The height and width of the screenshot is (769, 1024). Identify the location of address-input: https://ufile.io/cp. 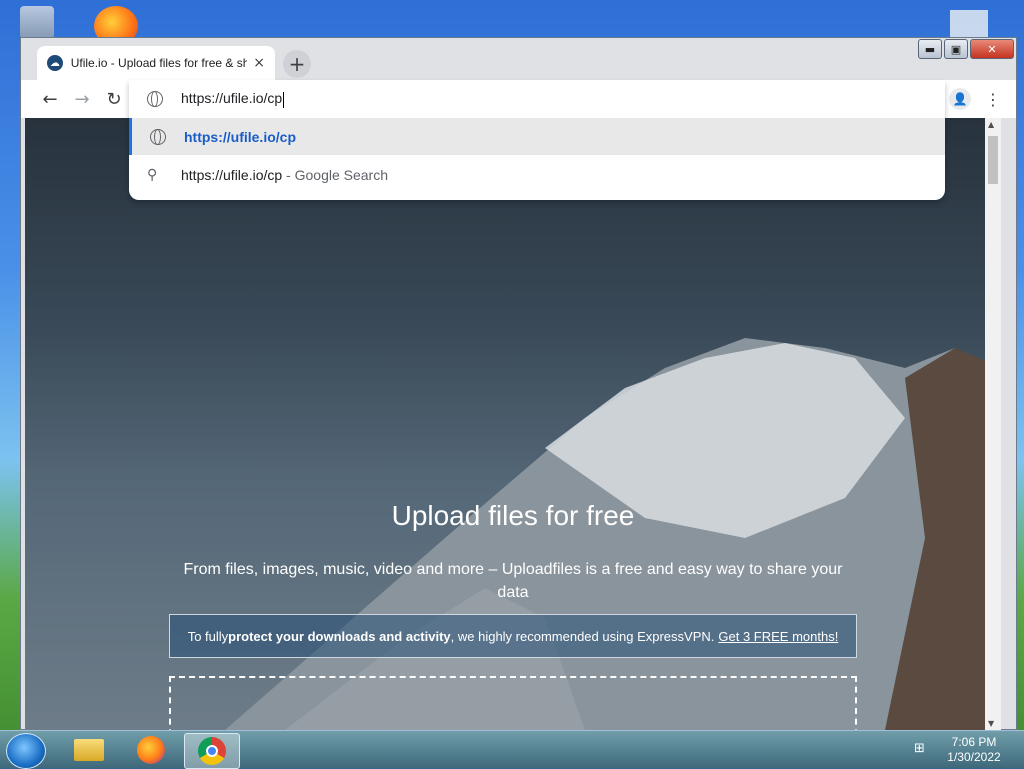
(232, 98).